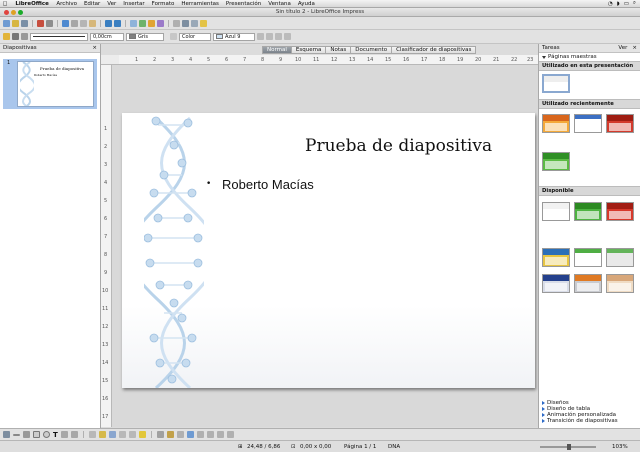  What do you see at coordinates (133, 23) in the screenshot?
I see `table-icon` at bounding box center [133, 23].